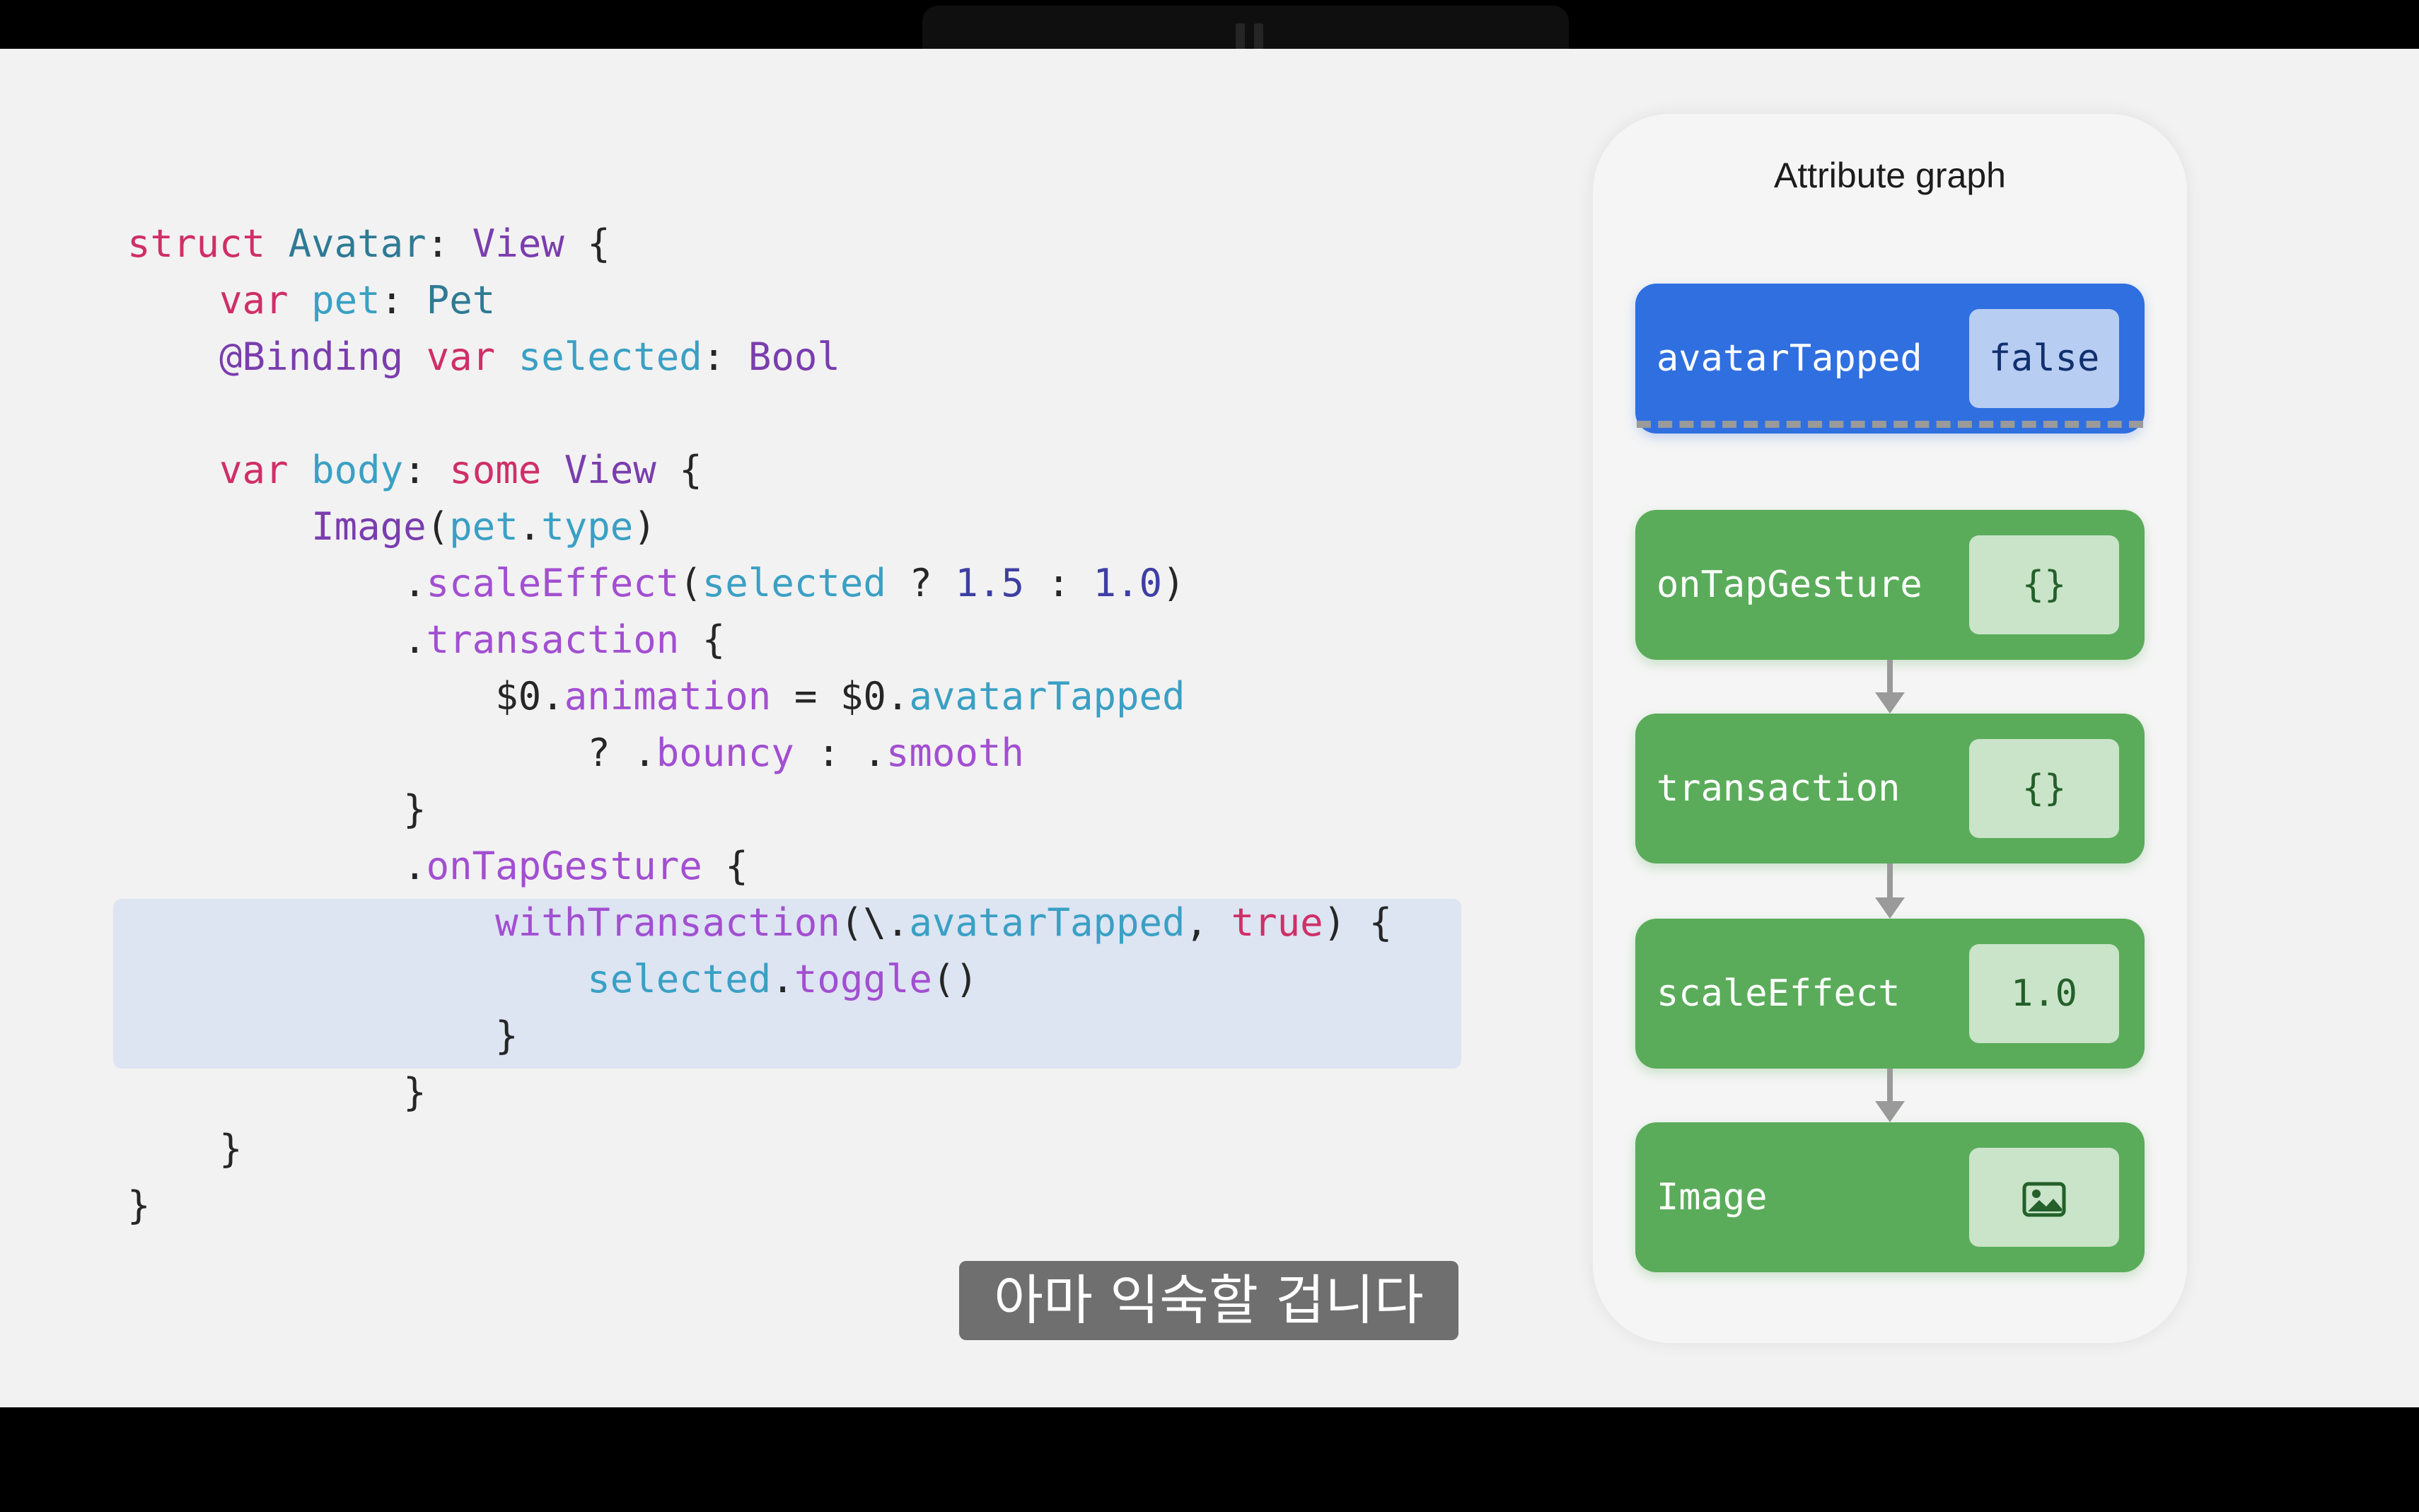 The image size is (2419, 1512). What do you see at coordinates (841, 696) in the screenshot?
I see `code-token: = $0.` at bounding box center [841, 696].